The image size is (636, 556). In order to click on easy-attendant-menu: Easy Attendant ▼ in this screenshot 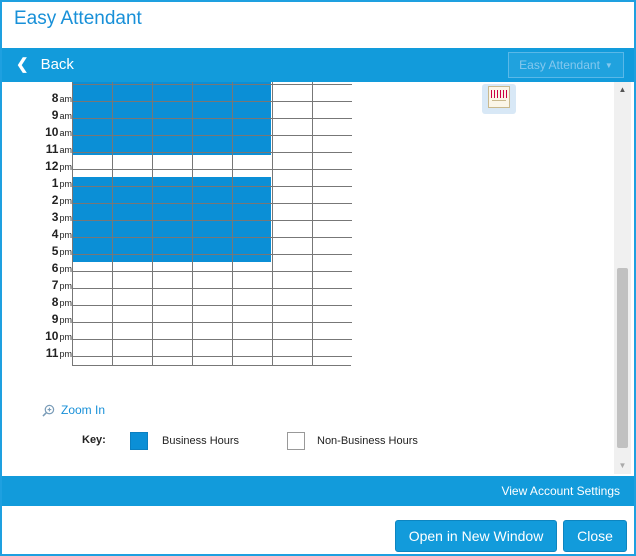, I will do `click(566, 65)`.